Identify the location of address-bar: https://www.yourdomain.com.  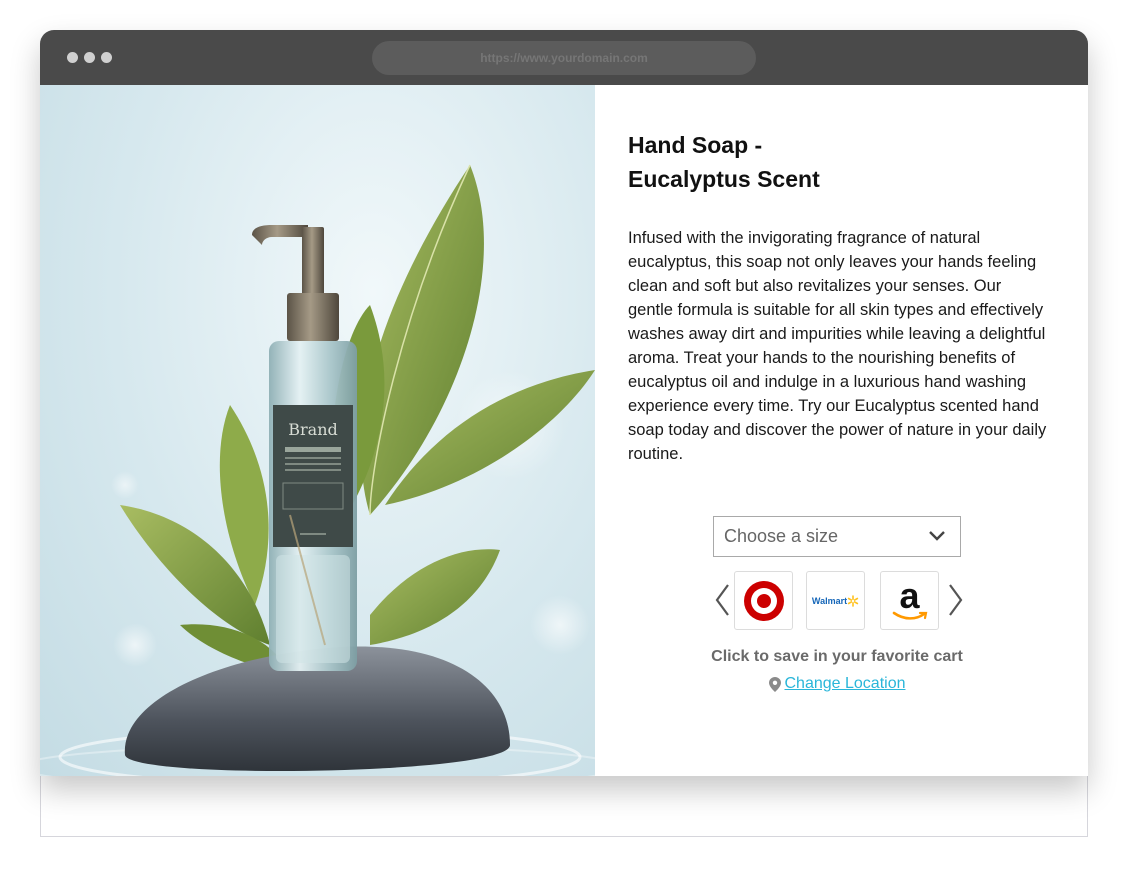
(564, 58).